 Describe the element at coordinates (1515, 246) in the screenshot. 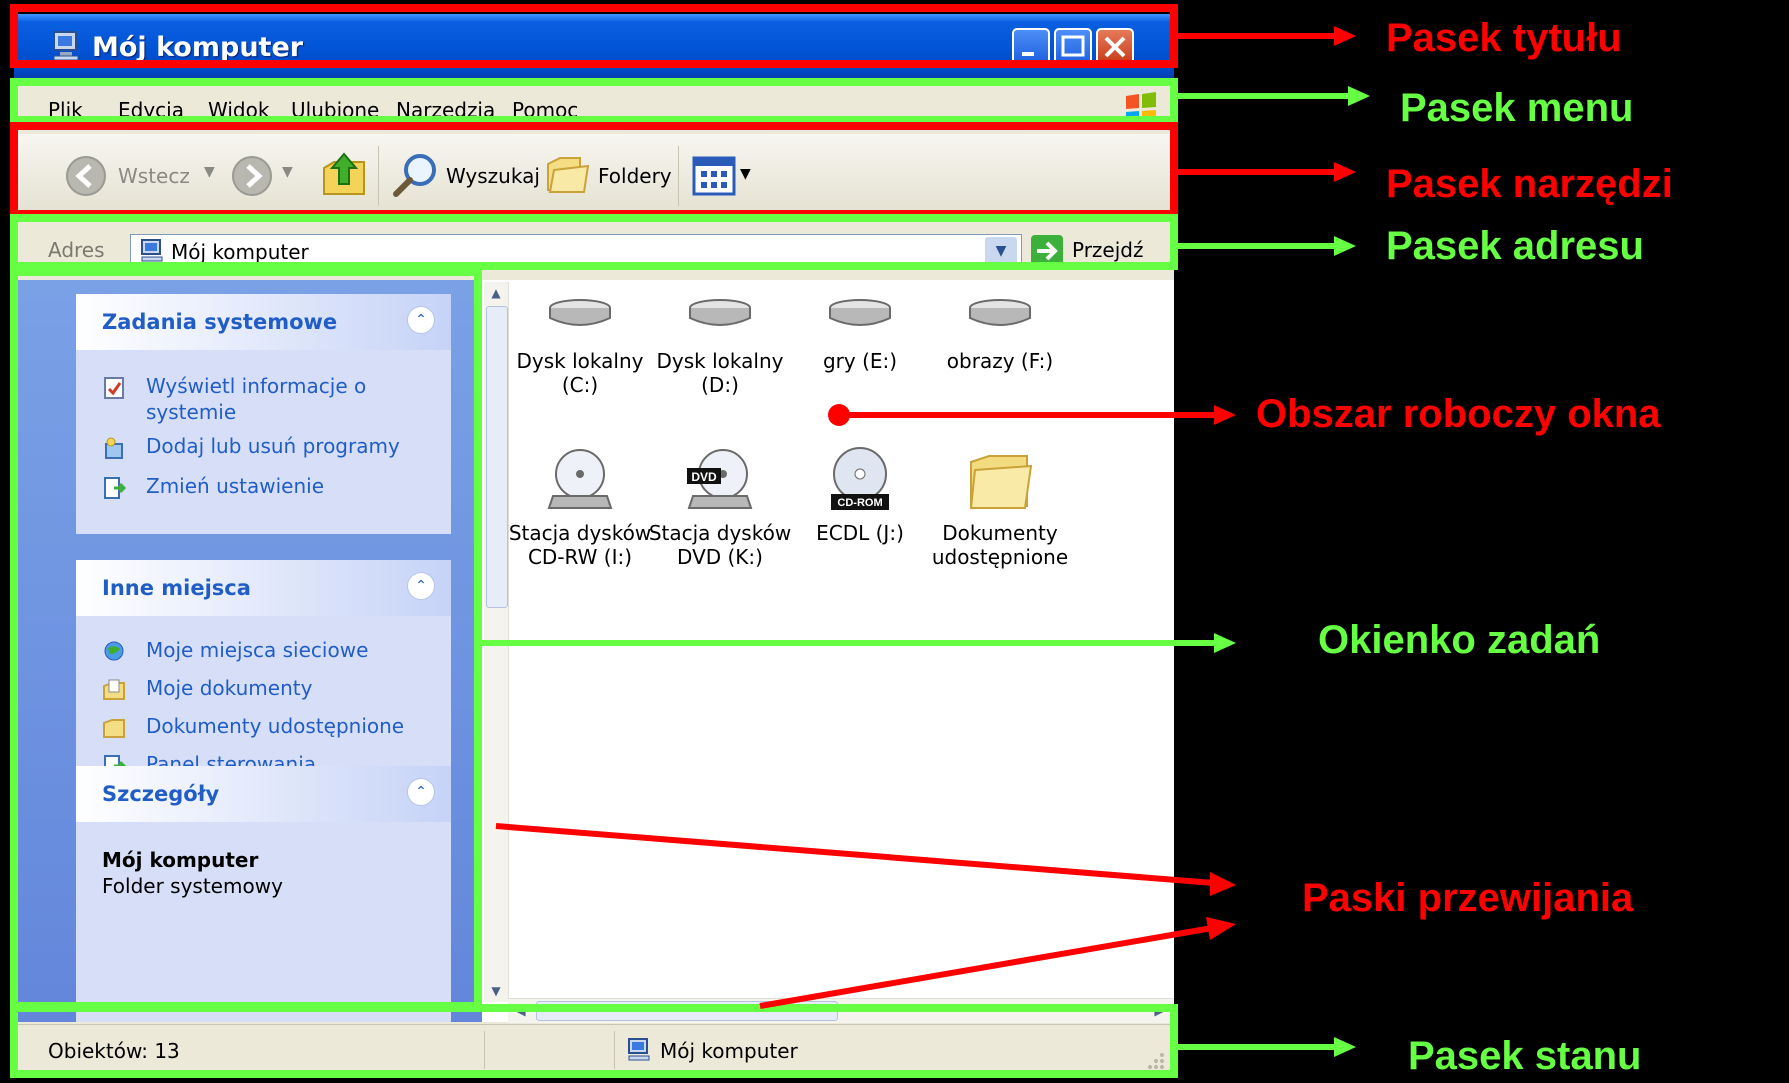

I see `annotation-address-bar: Pasek adresu` at that location.